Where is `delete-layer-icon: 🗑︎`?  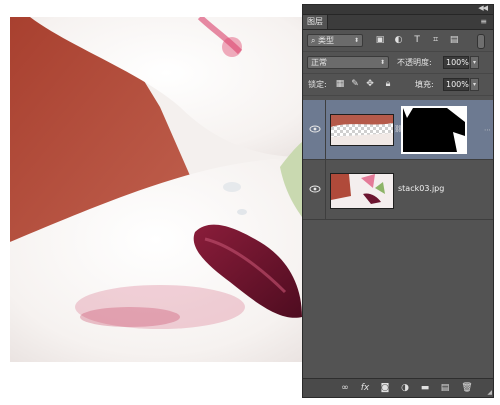 delete-layer-icon: 🗑︎ is located at coordinates (467, 388).